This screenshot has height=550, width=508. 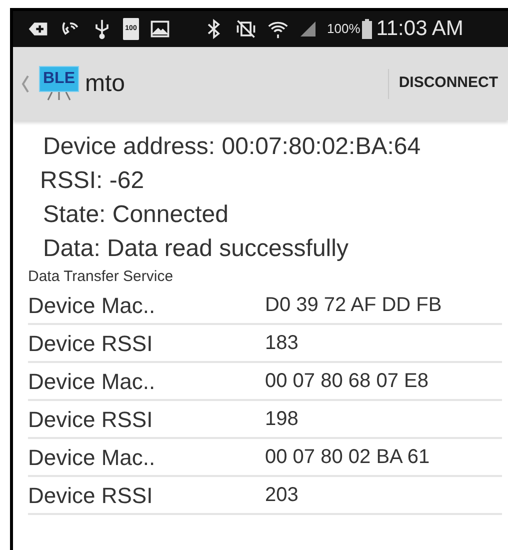 What do you see at coordinates (196, 249) in the screenshot?
I see `info-line: Data: Data read successfully` at bounding box center [196, 249].